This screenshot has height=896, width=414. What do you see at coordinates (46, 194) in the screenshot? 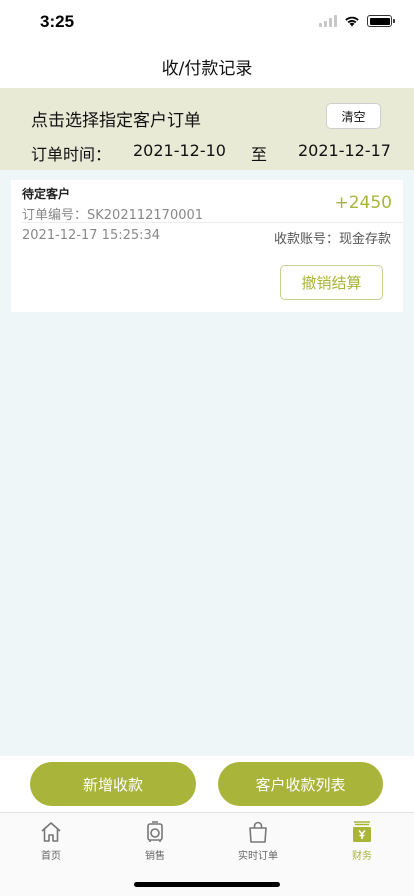
I see `customer-name: 待定客户` at bounding box center [46, 194].